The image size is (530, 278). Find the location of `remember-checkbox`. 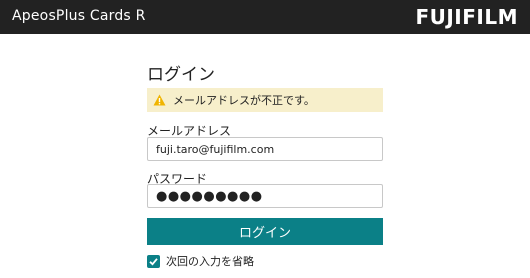

remember-checkbox is located at coordinates (153, 261).